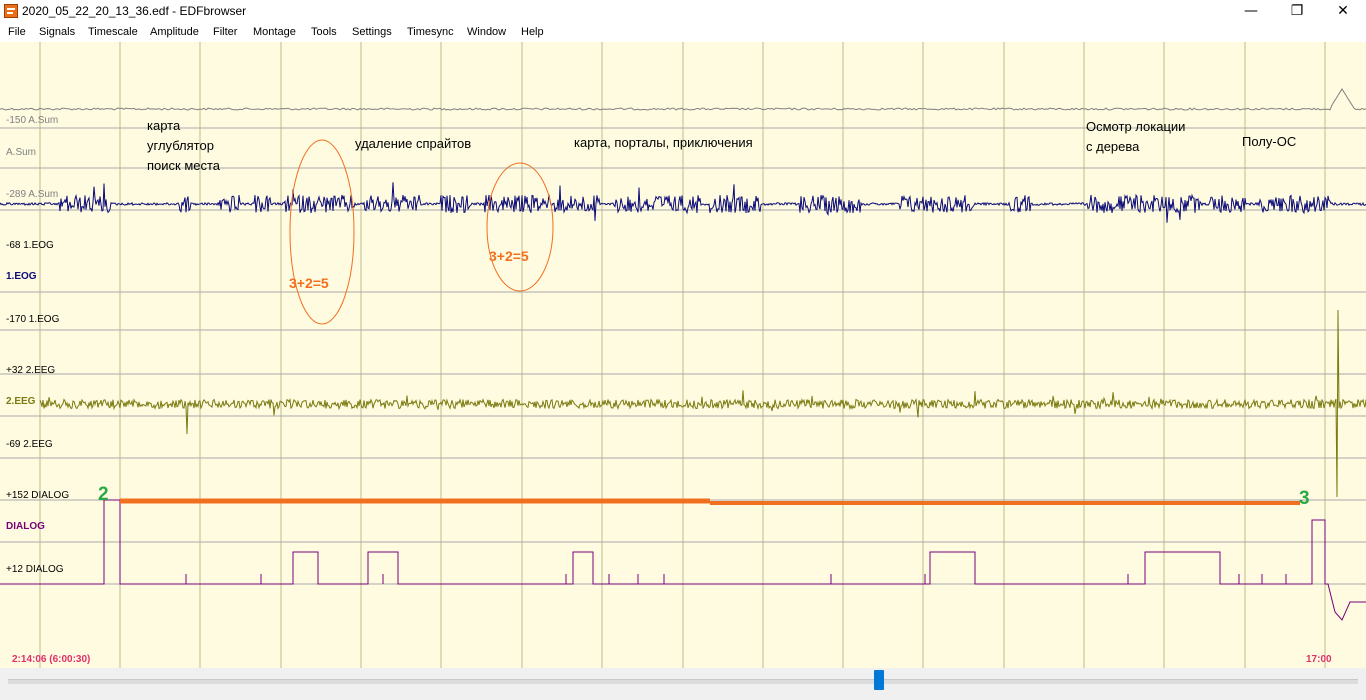 Image resolution: width=1366 pixels, height=700 pixels. What do you see at coordinates (17, 32) in the screenshot?
I see `menu-file: File` at bounding box center [17, 32].